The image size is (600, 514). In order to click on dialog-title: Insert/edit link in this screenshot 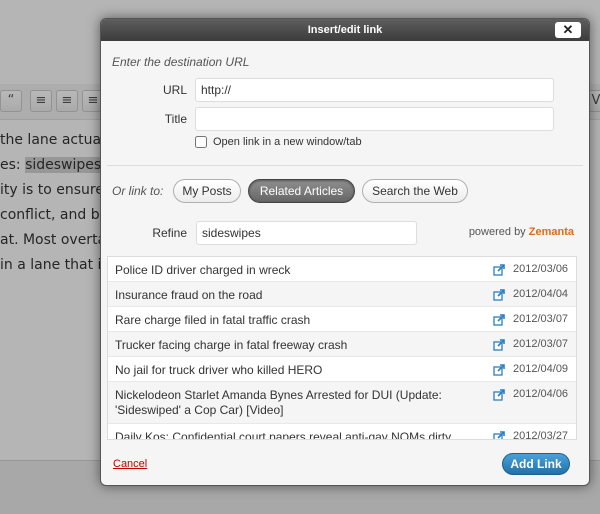, I will do `click(345, 30)`.